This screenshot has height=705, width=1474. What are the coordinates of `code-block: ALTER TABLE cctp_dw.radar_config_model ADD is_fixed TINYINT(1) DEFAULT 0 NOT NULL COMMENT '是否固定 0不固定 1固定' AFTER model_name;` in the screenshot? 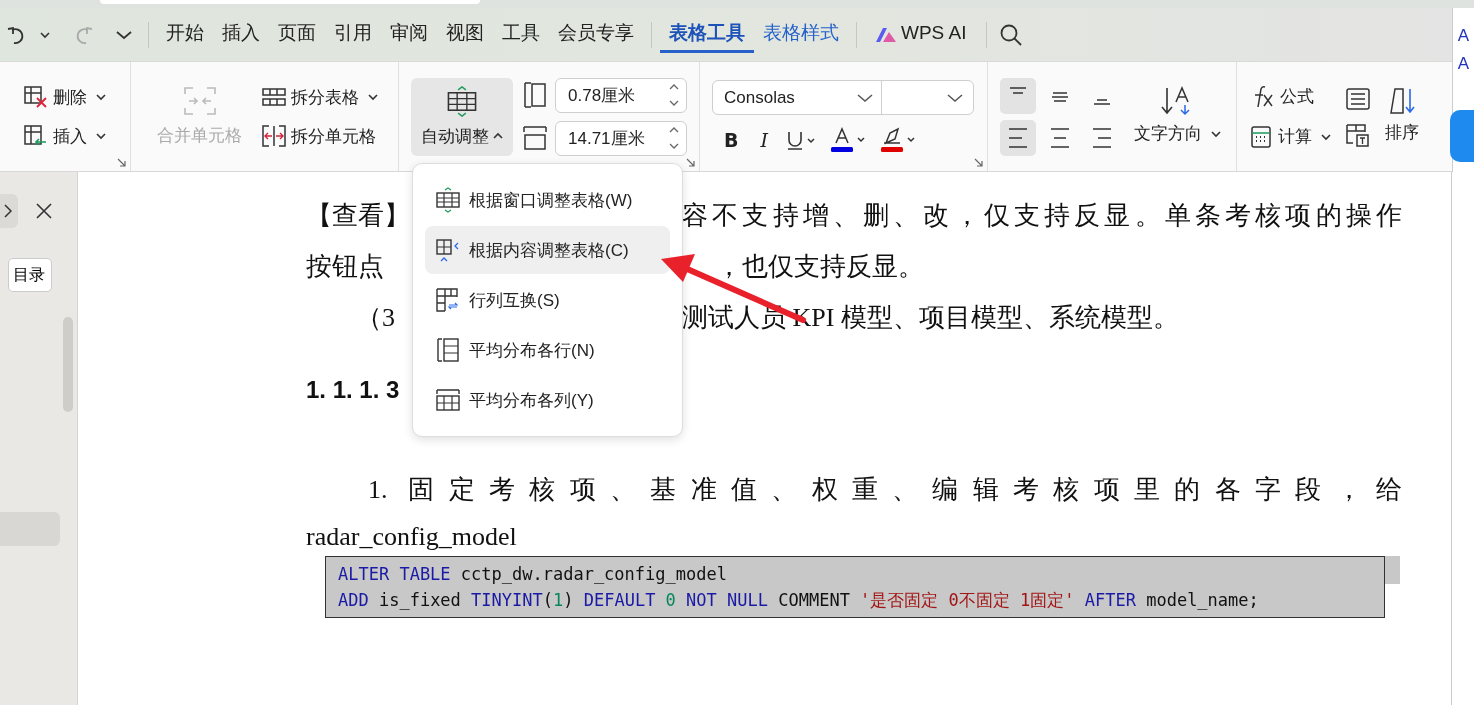 It's located at (855, 587).